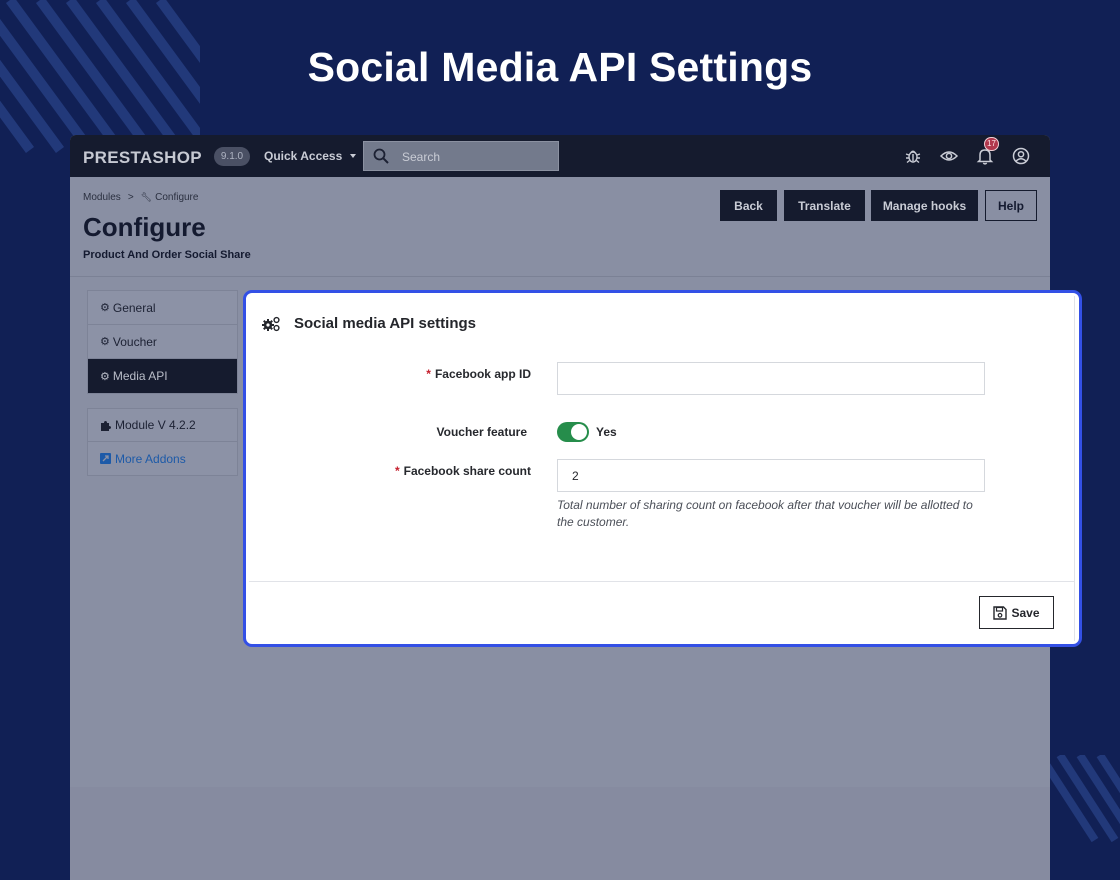 This screenshot has width=1120, height=880. Describe the element at coordinates (167, 255) in the screenshot. I see `page-subtitle: Product And Order Social Share` at that location.